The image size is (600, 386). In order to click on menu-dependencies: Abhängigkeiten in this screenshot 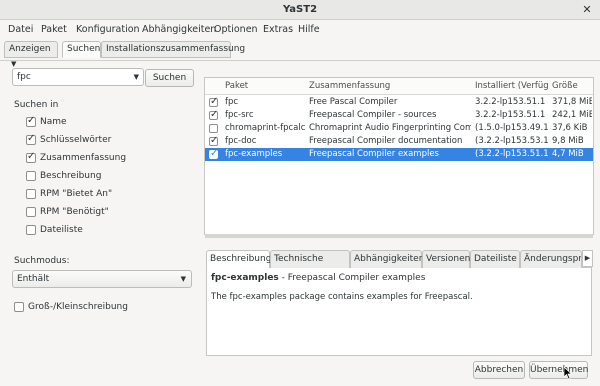, I will do `click(179, 29)`.